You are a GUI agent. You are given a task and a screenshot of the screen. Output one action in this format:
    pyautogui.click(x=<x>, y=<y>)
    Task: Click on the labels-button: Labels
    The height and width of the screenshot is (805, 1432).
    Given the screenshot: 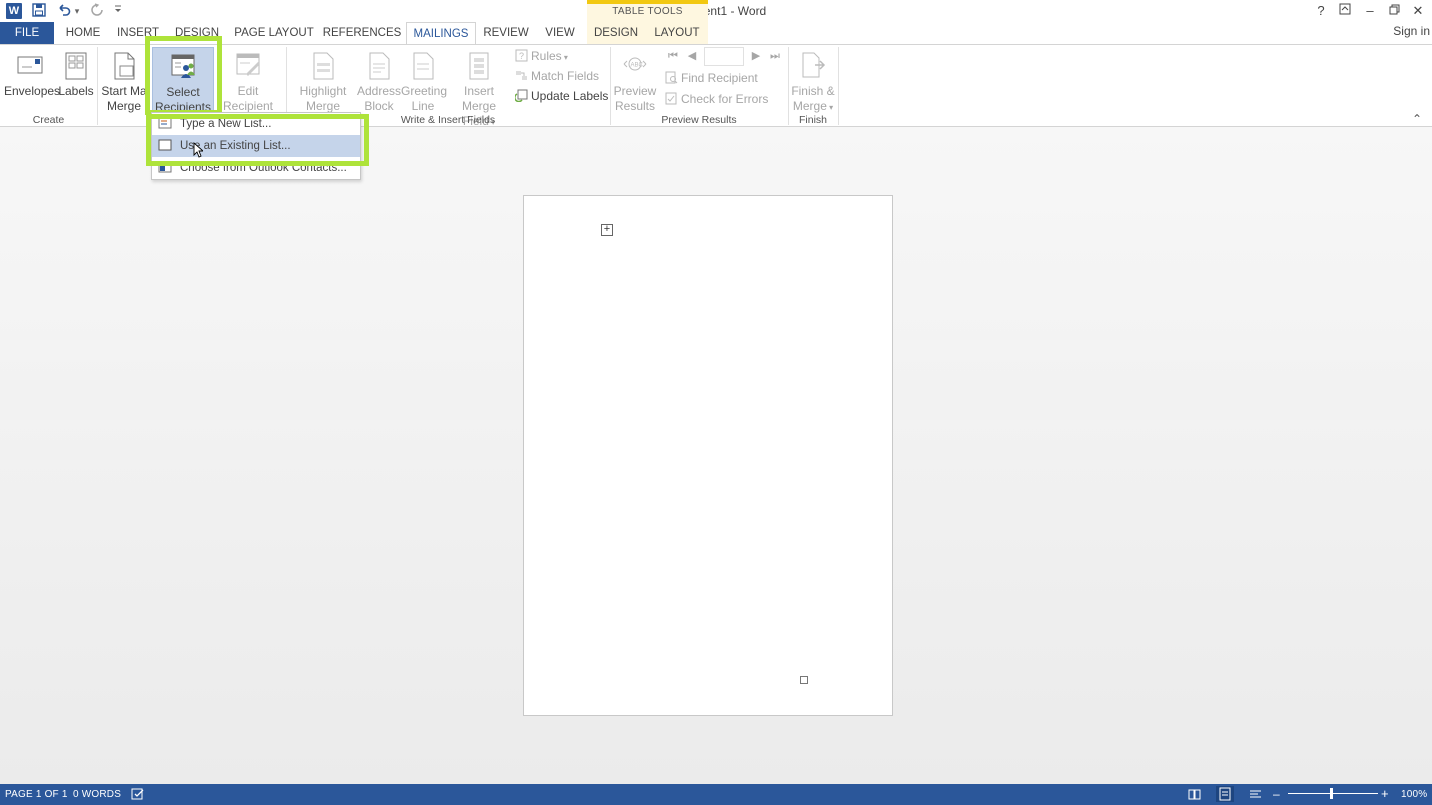 What is the action you would take?
    pyautogui.click(x=76, y=79)
    